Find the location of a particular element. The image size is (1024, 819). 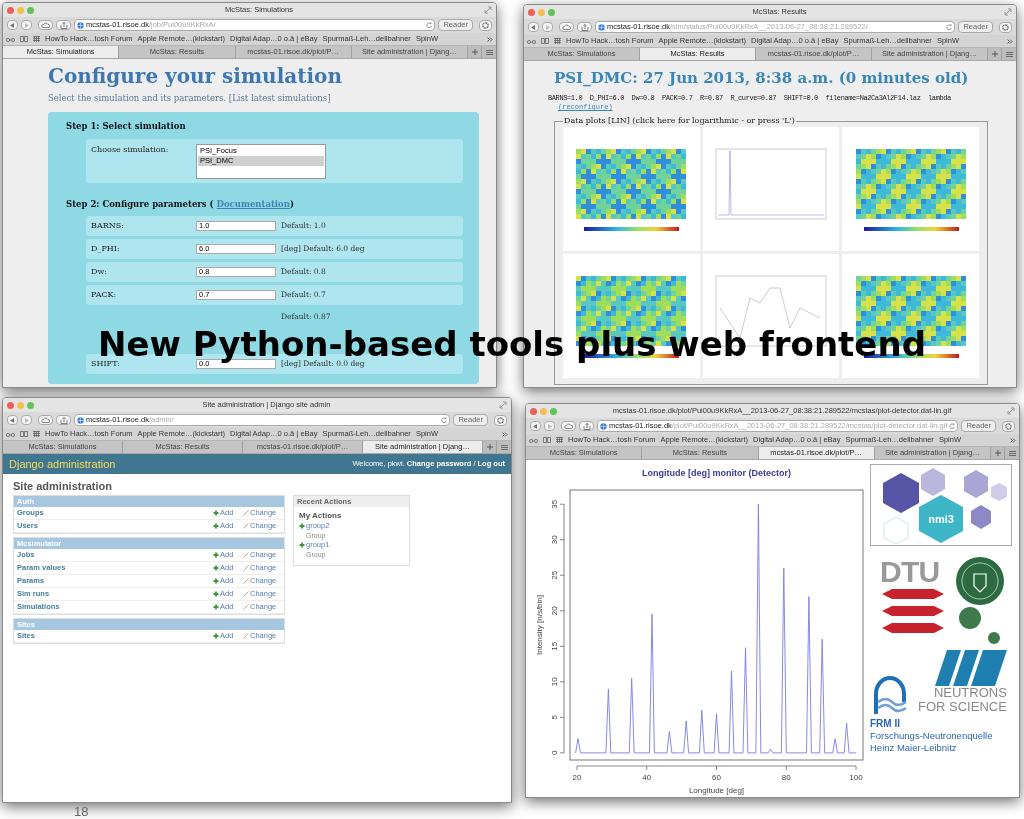

slanted-stripes-logo-icon is located at coordinates (970, 668).